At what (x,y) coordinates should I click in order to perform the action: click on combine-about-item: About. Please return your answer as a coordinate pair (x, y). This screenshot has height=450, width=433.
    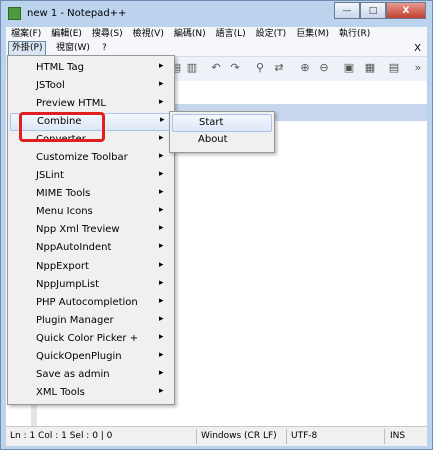
    Looking at the image, I should click on (222, 141).